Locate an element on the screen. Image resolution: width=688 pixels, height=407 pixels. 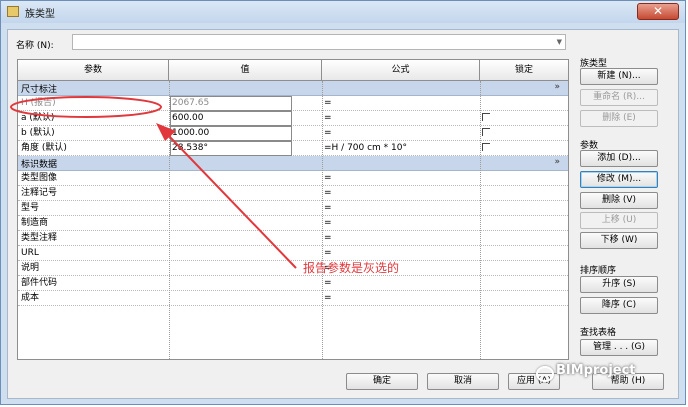
parameter-cell: b (默认) is located at coordinates (38, 133).